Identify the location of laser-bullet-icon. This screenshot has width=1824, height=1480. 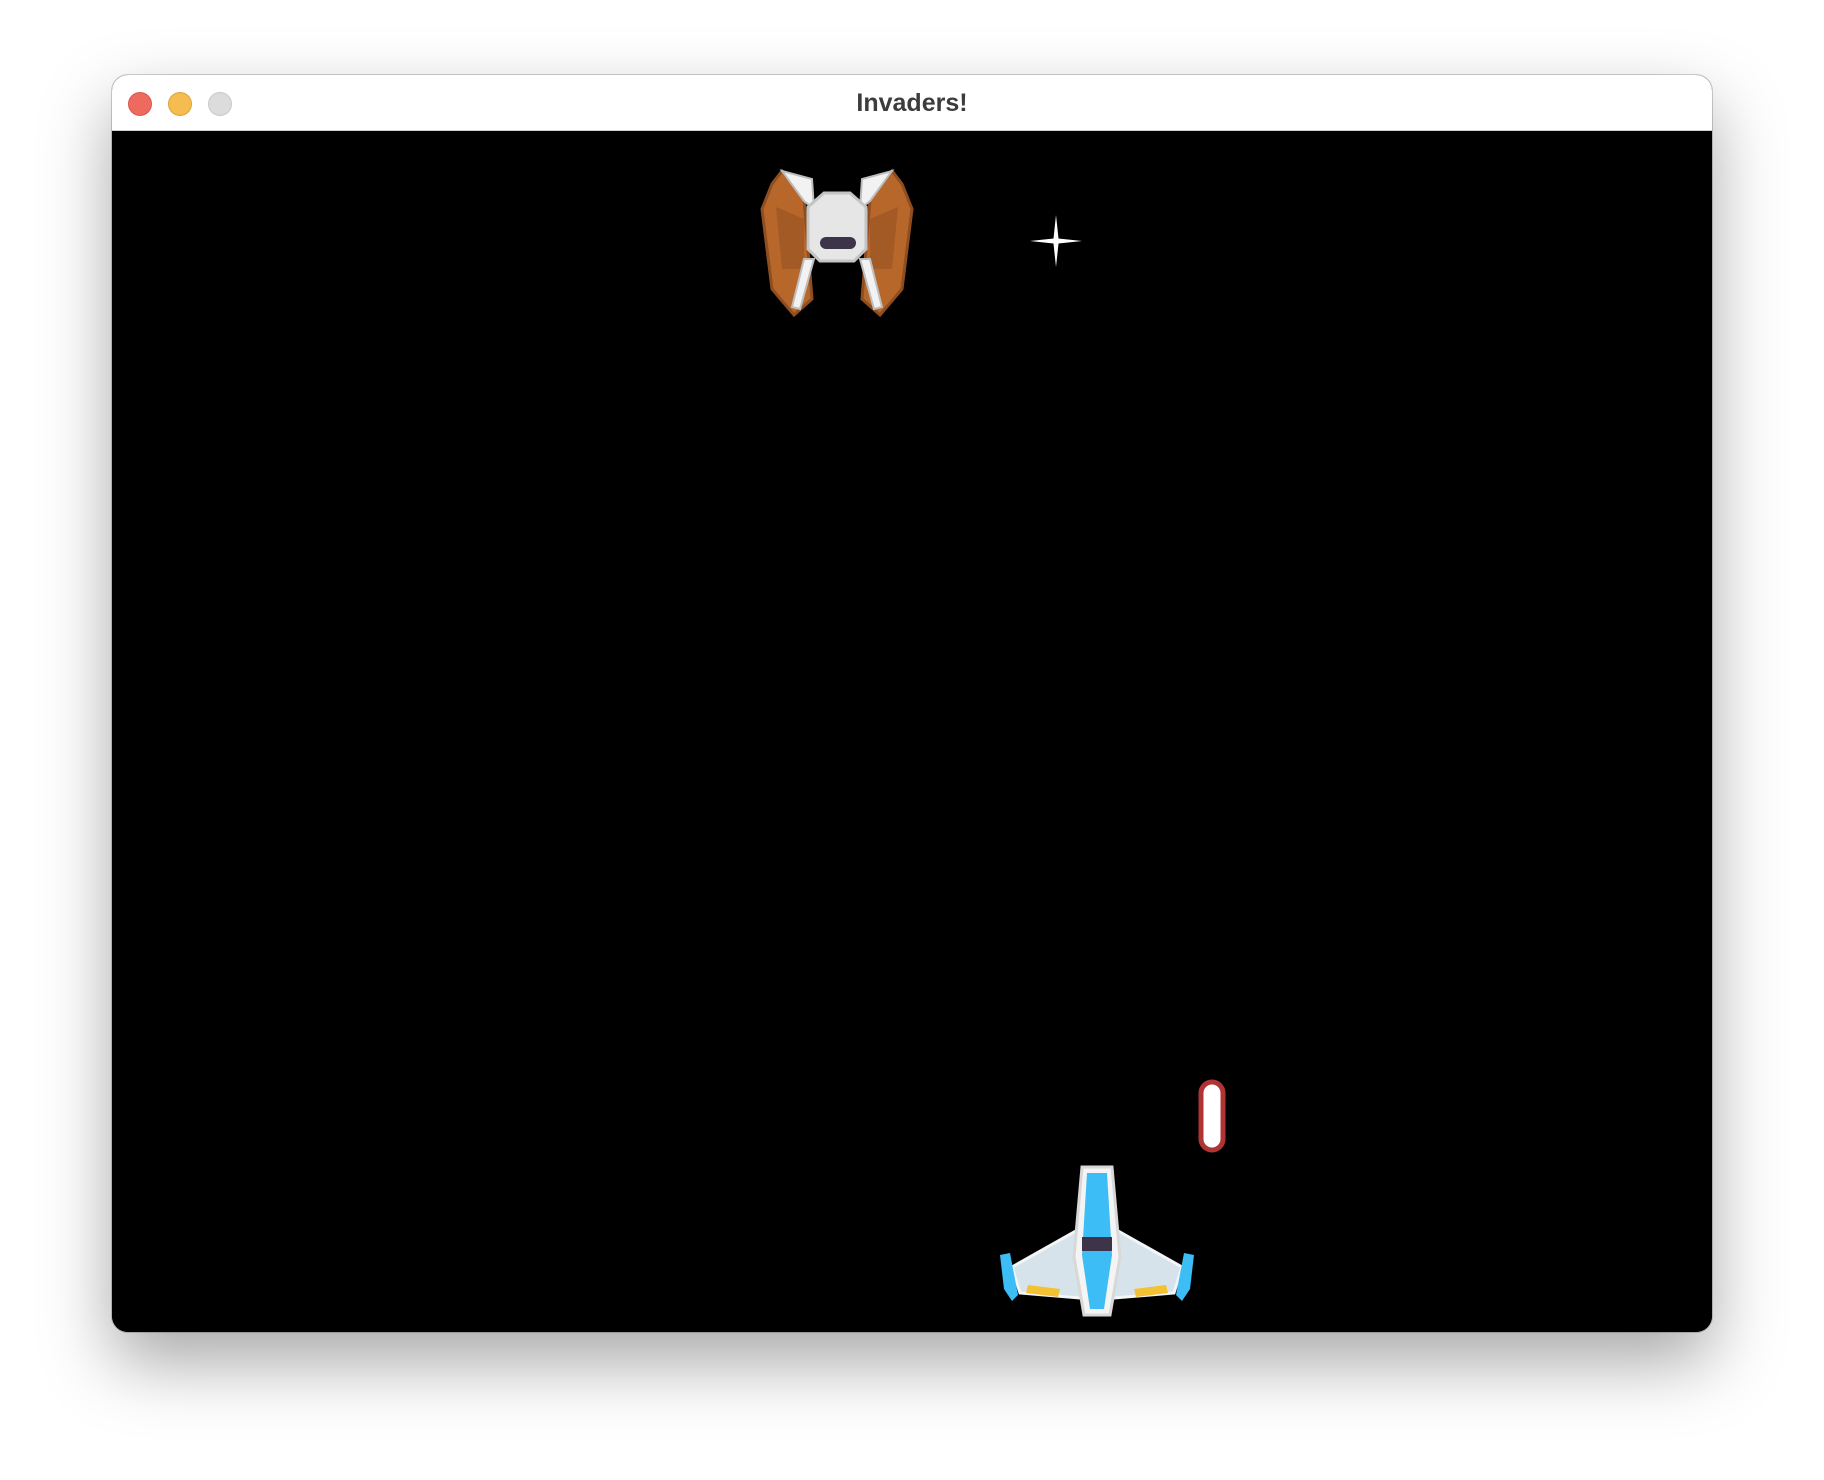
(1212, 1116).